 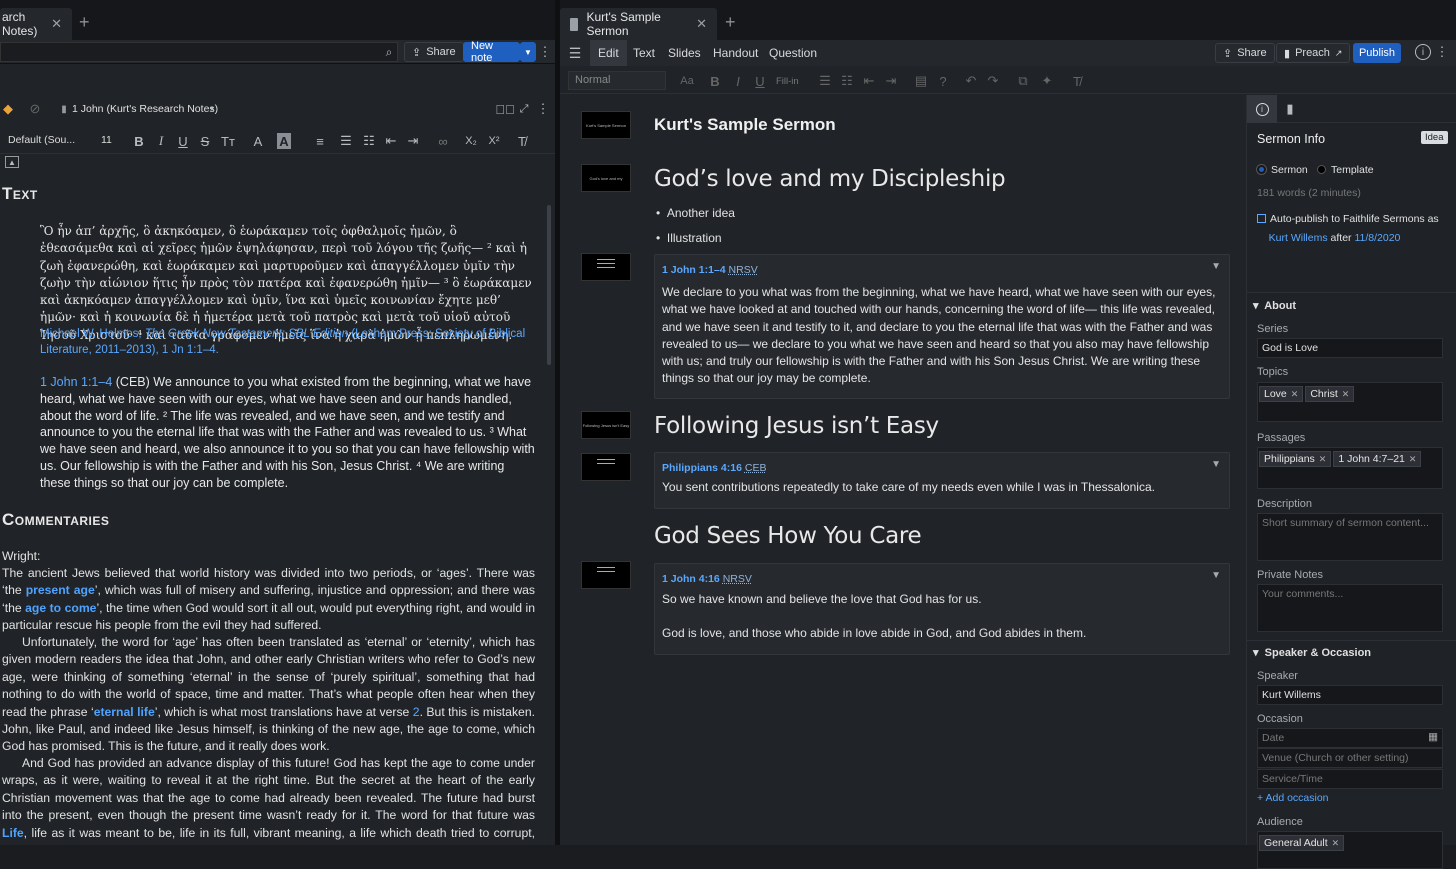 I want to click on link-icon: ∞, so click(x=443, y=141).